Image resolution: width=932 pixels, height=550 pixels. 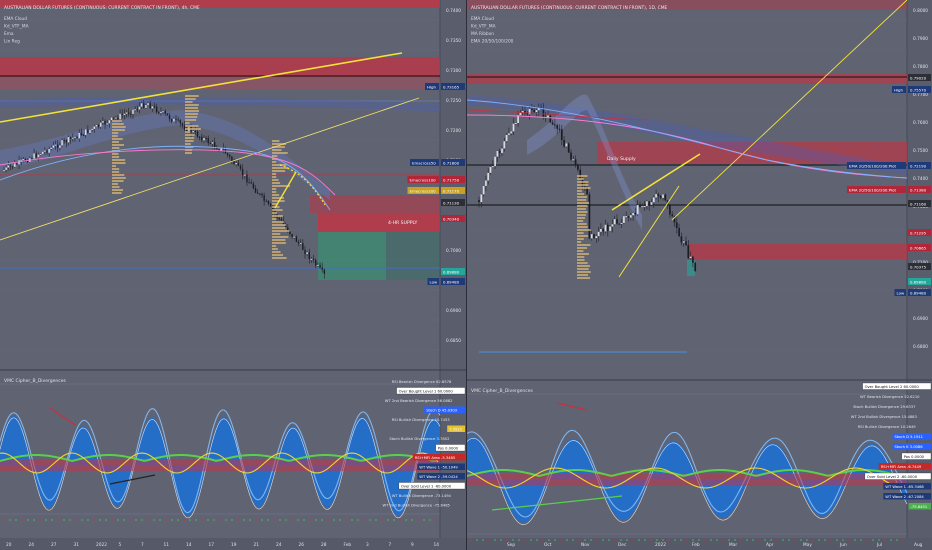 What do you see at coordinates (920, 67) in the screenshot?
I see `price-tick: 0.7800` at bounding box center [920, 67].